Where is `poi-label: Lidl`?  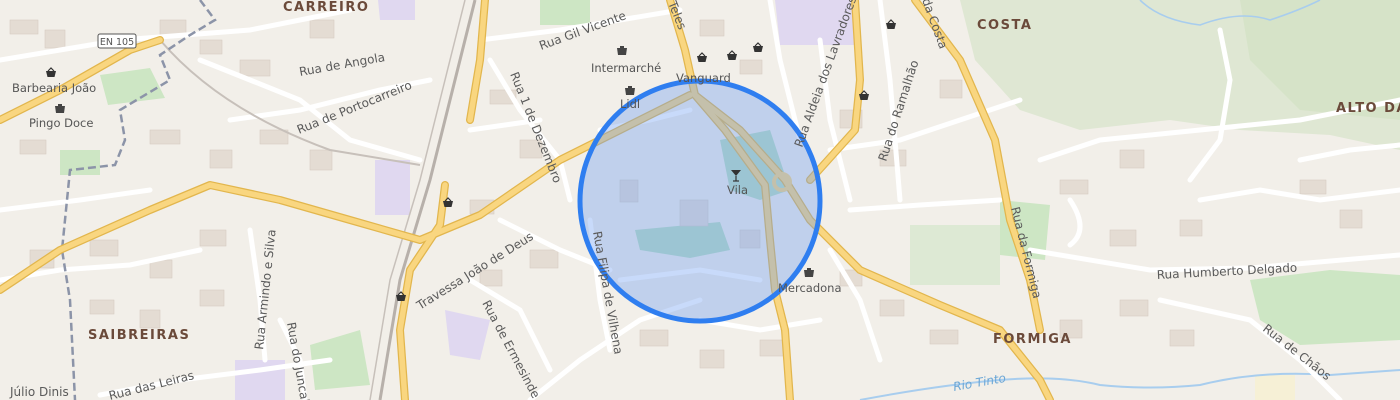
poi-label: Lidl is located at coordinates (630, 104).